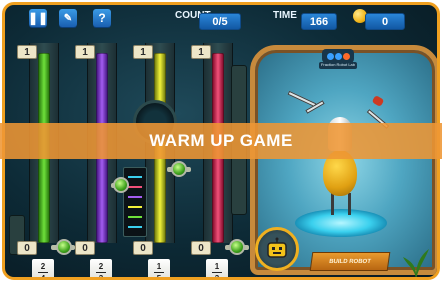 The height and width of the screenshot is (282, 442). What do you see at coordinates (159, 276) in the screenshot?
I see `fraction-denominator: 5` at bounding box center [159, 276].